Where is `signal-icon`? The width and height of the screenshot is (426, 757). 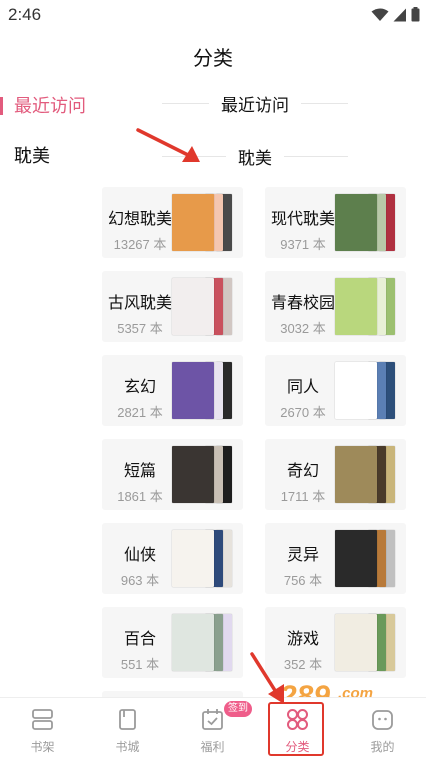
signal-icon is located at coordinates (399, 14).